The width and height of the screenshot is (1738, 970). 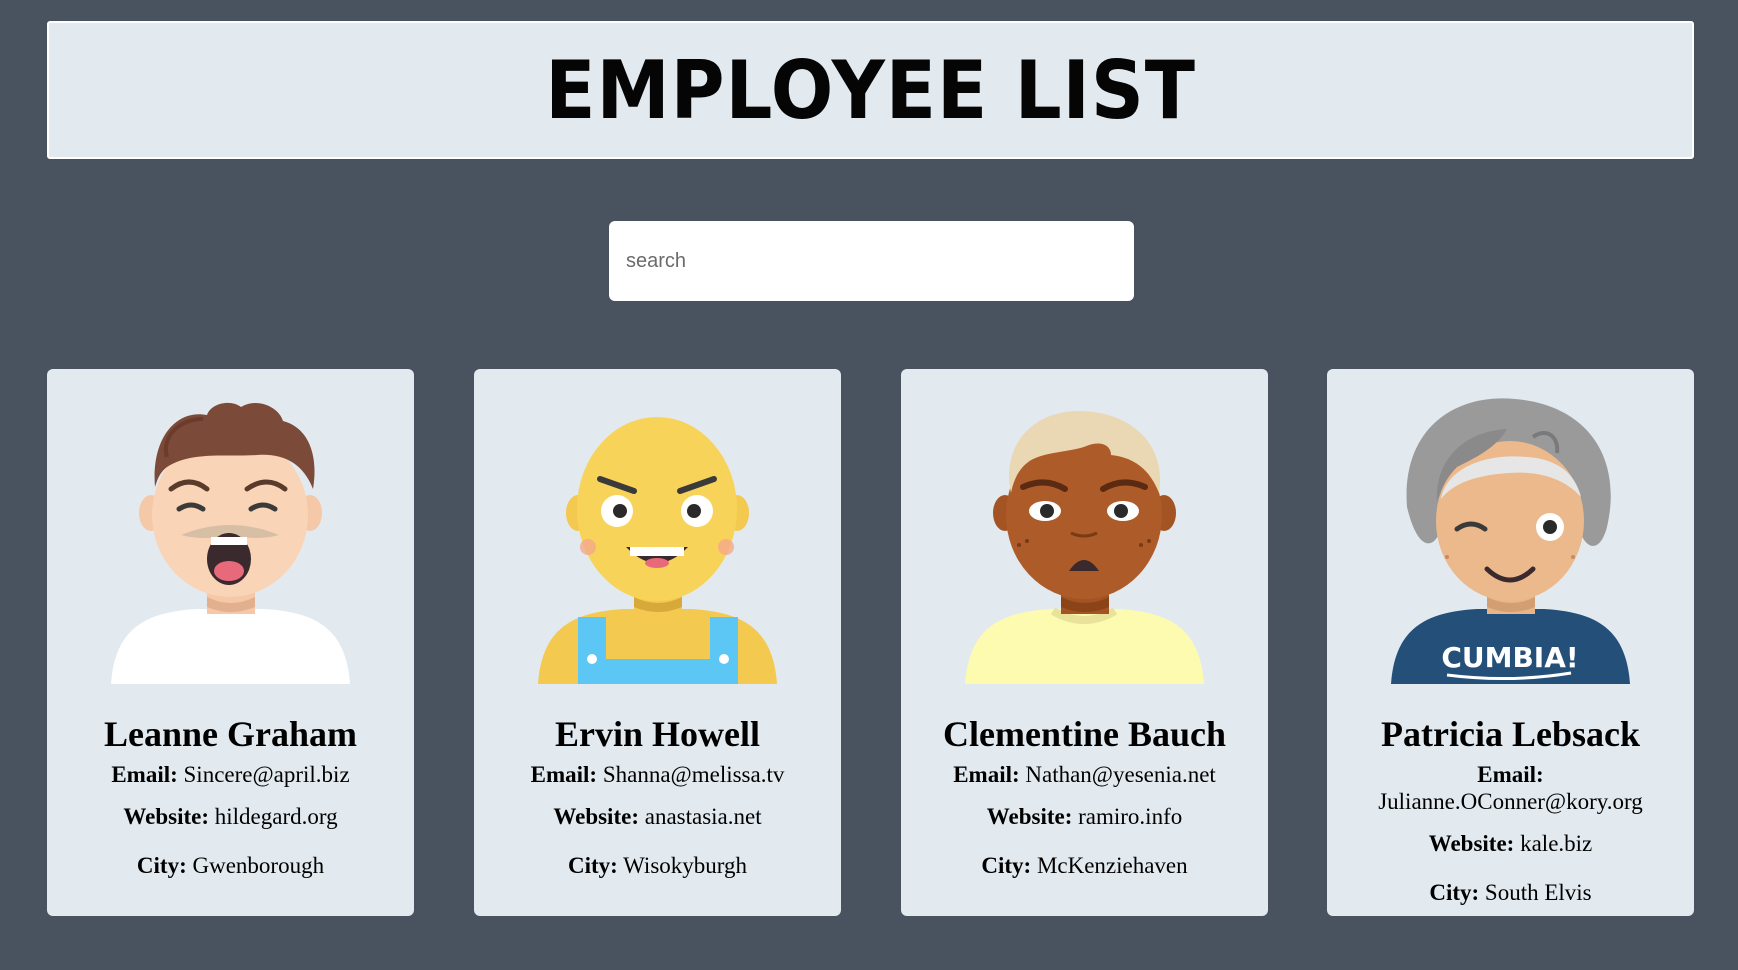 What do you see at coordinates (1510, 734) in the screenshot?
I see `employee-name: Patricia Lebsack` at bounding box center [1510, 734].